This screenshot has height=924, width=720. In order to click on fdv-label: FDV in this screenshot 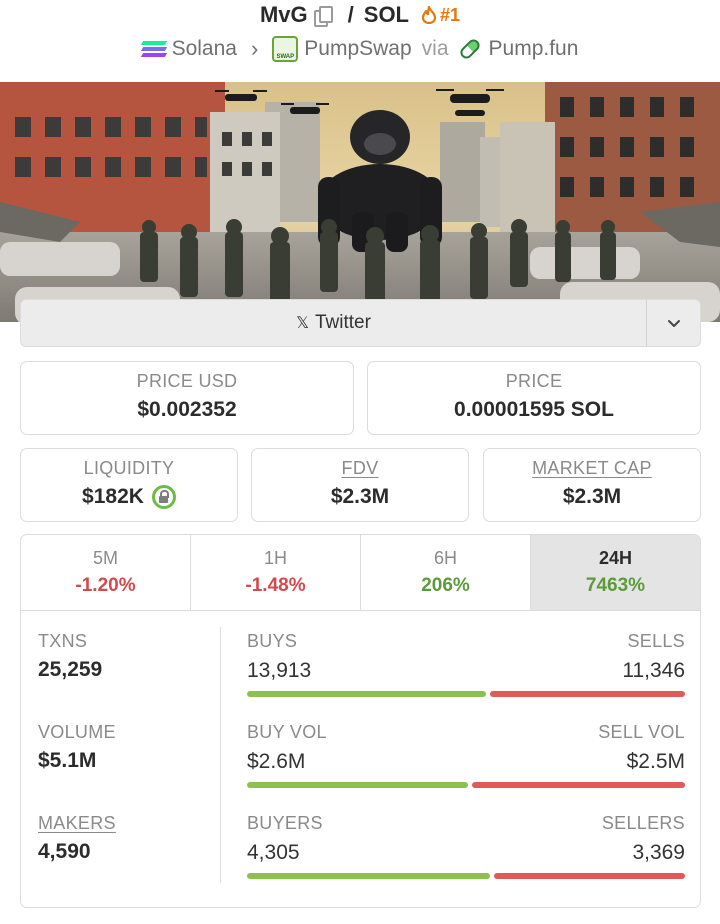, I will do `click(360, 468)`.